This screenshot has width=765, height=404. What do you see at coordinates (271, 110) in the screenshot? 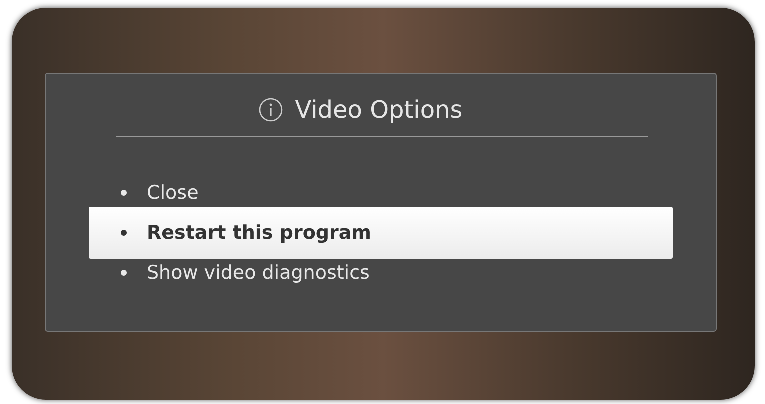
I see `info-icon` at bounding box center [271, 110].